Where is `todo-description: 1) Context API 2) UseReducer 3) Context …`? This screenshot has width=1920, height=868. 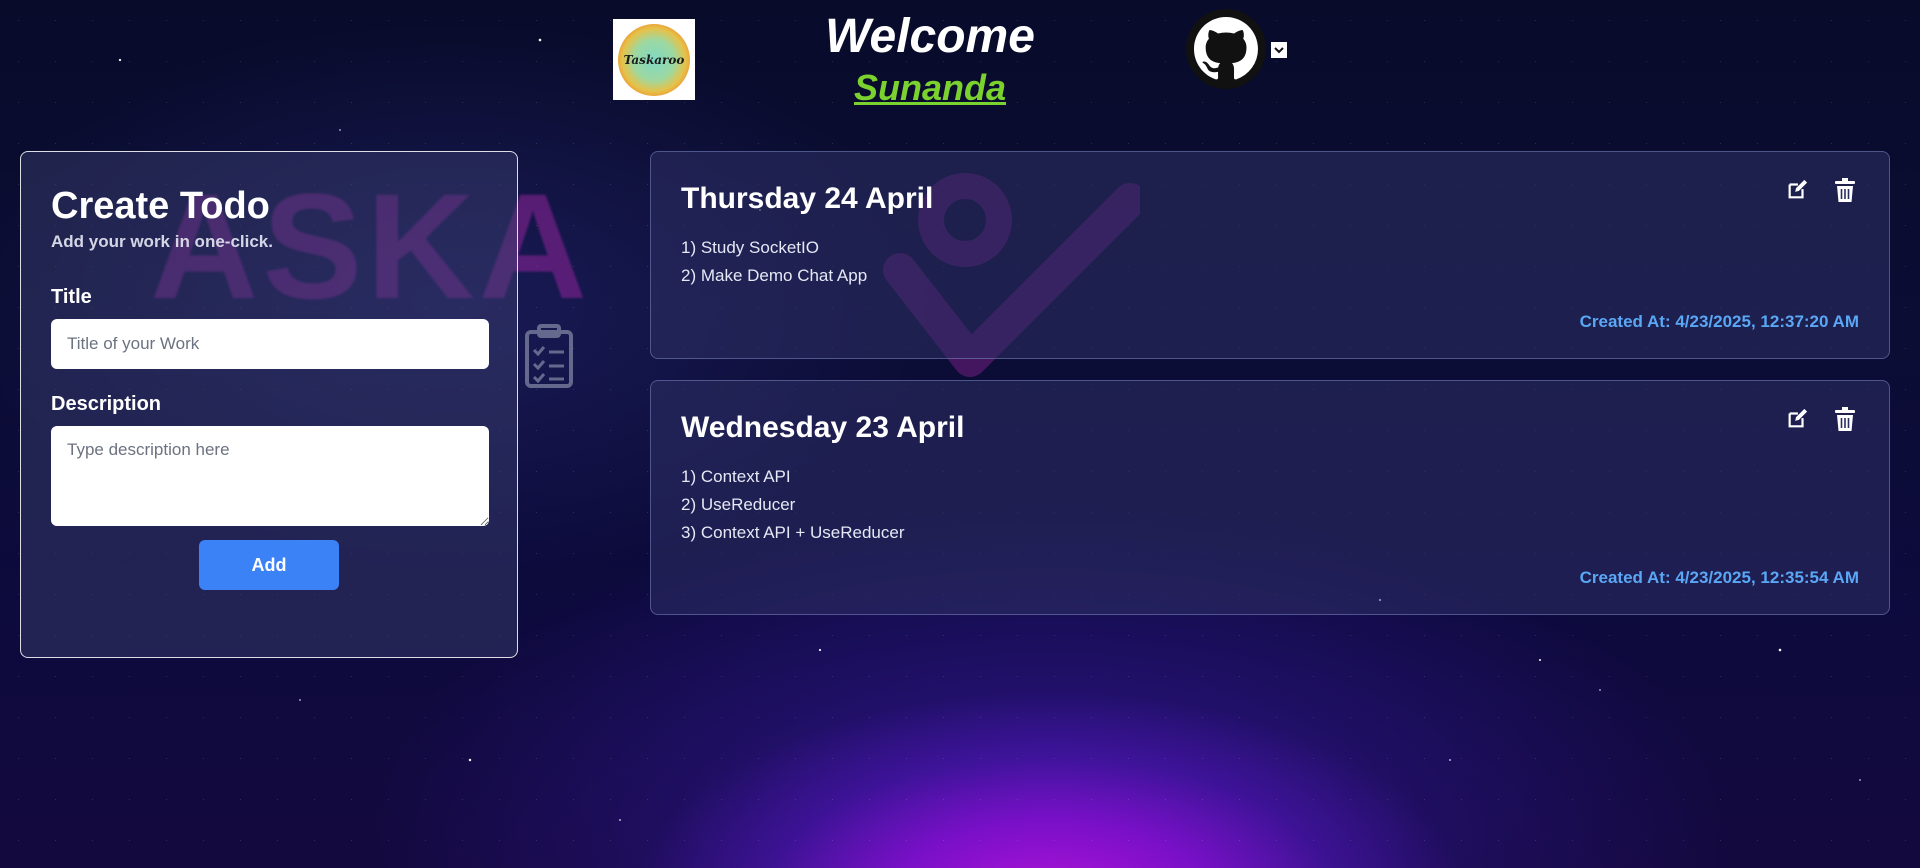
todo-description: 1) Context API 2) UseReducer 3) Context … is located at coordinates (1270, 505).